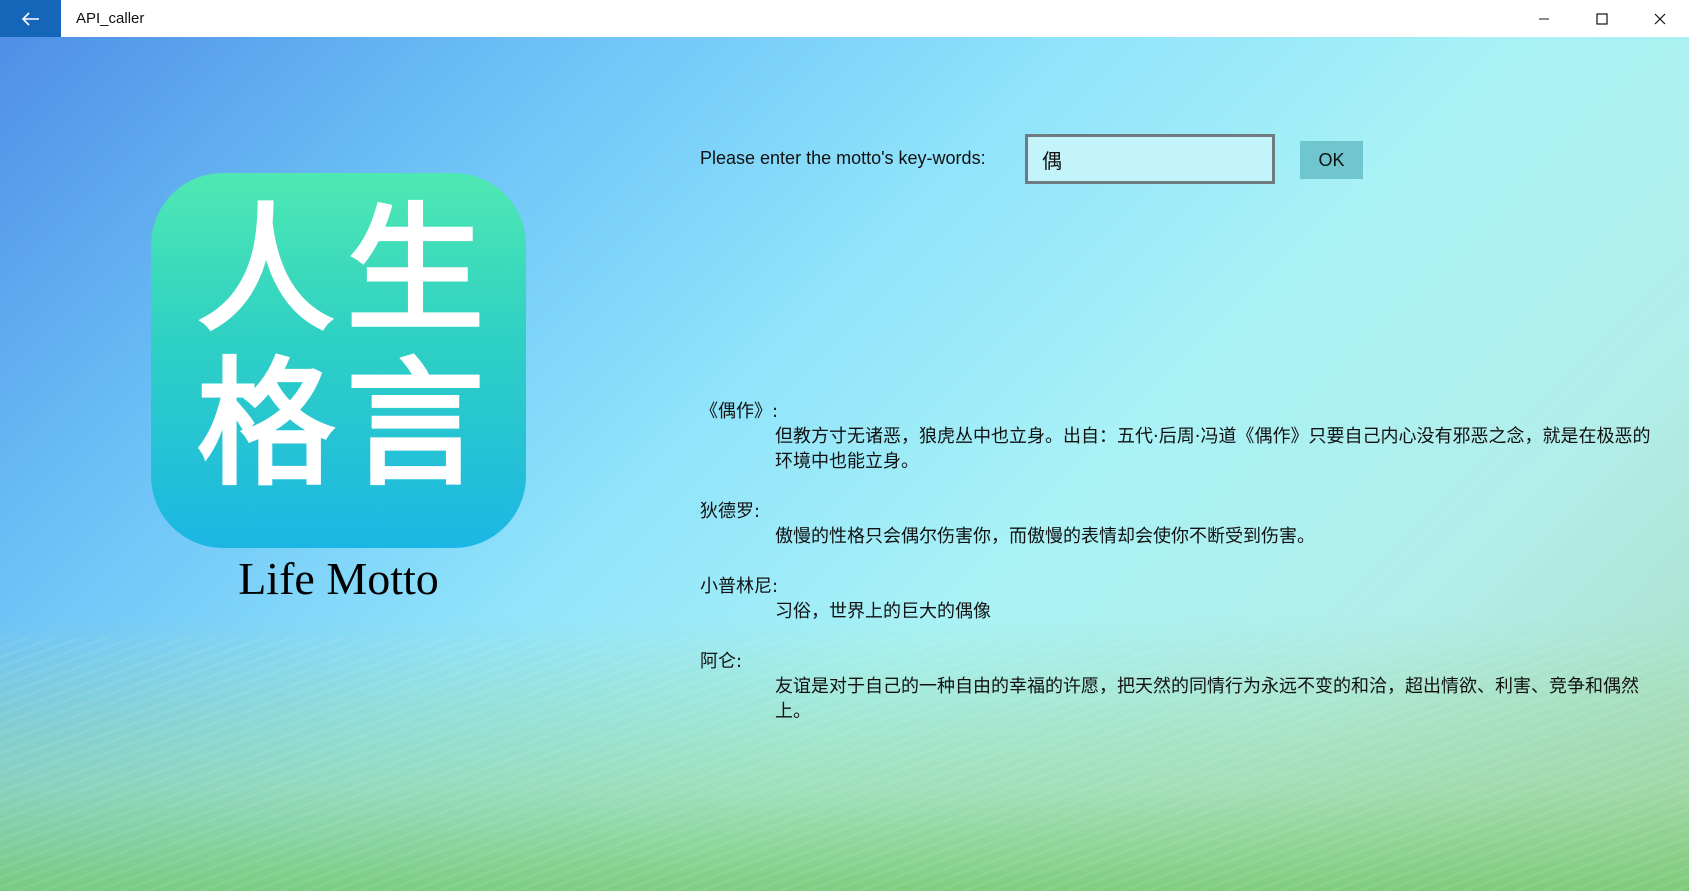 This screenshot has width=1689, height=891. I want to click on maximize-button, so click(1602, 18).